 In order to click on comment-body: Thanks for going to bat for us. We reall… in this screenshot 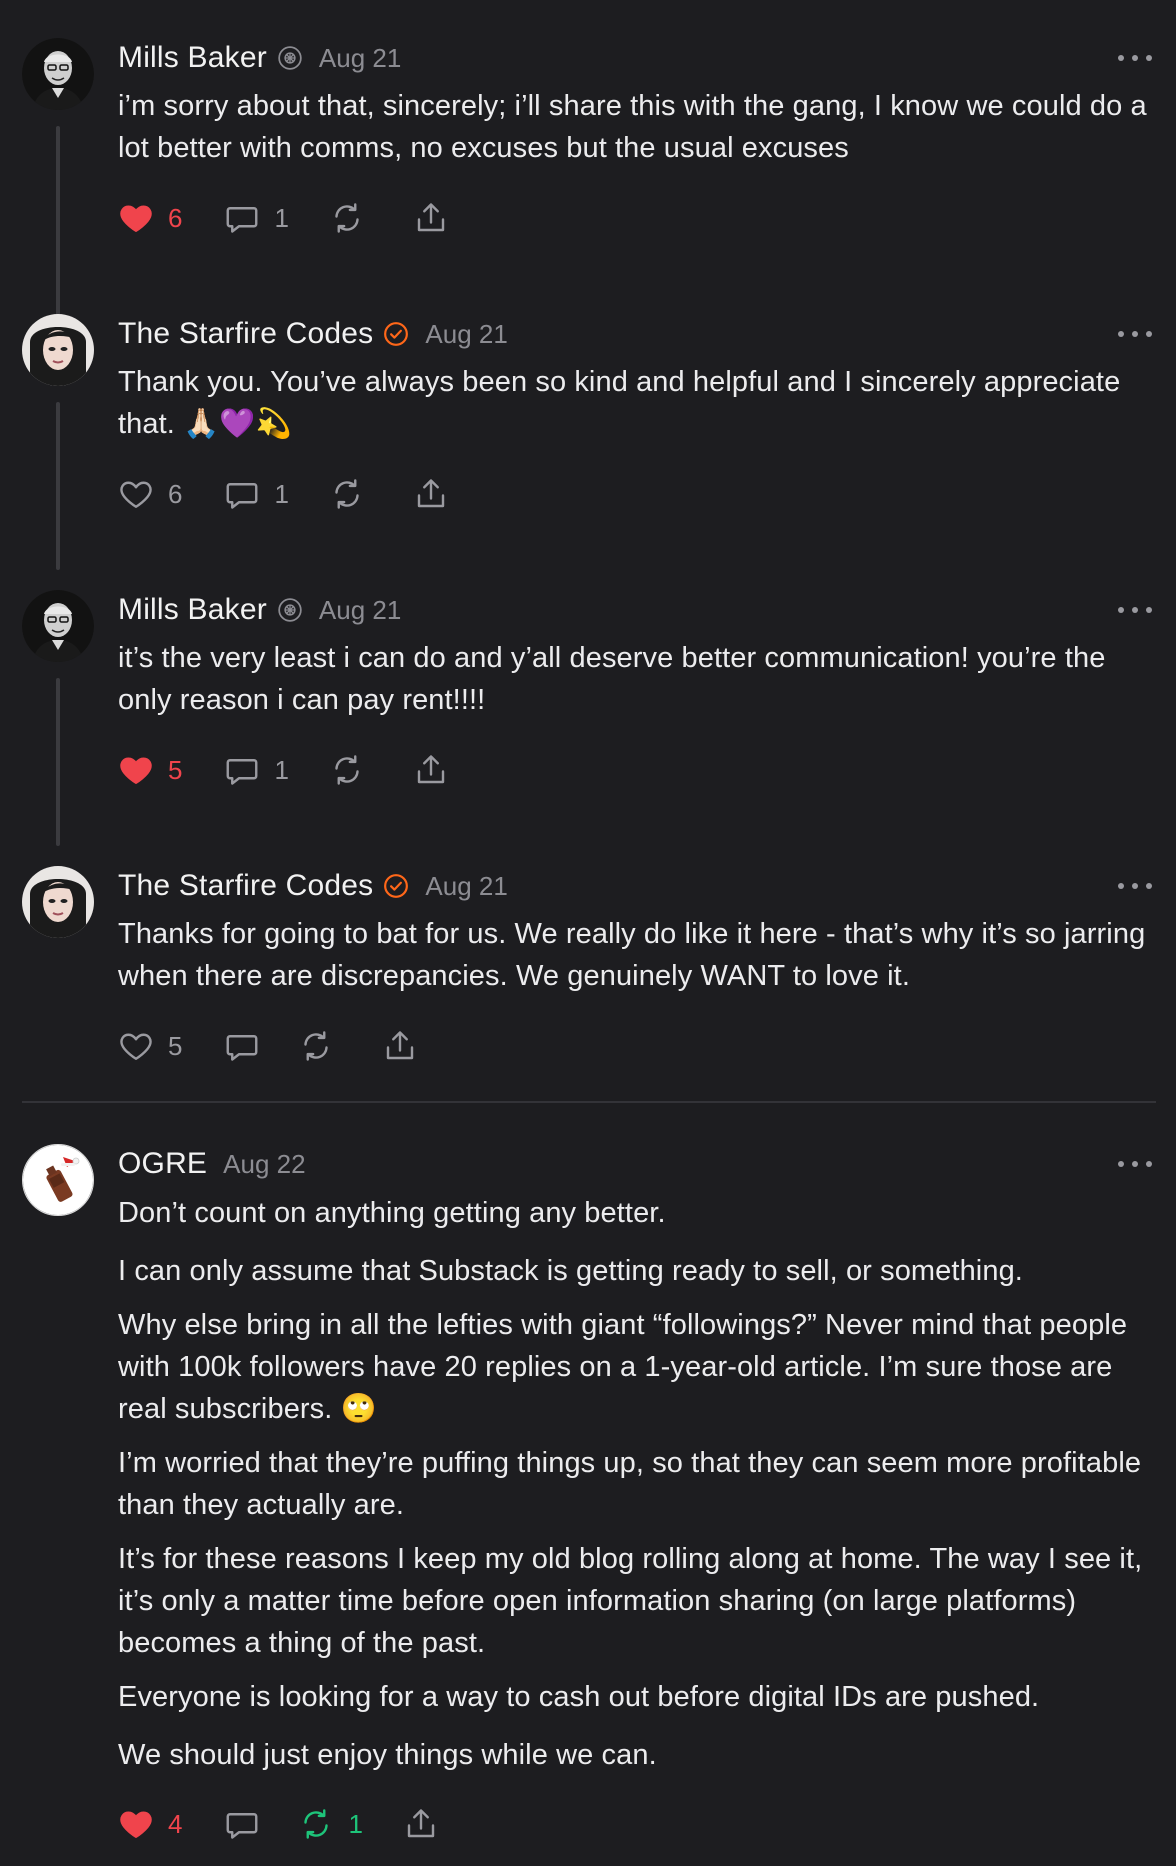, I will do `click(635, 955)`.